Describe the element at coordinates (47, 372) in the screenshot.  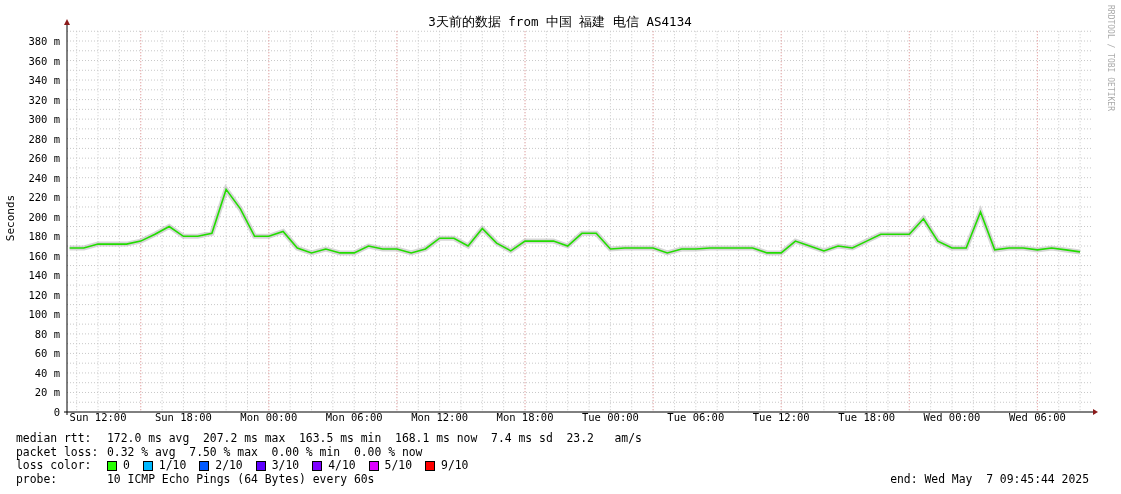
I see `y-tick-label: 40 m` at that location.